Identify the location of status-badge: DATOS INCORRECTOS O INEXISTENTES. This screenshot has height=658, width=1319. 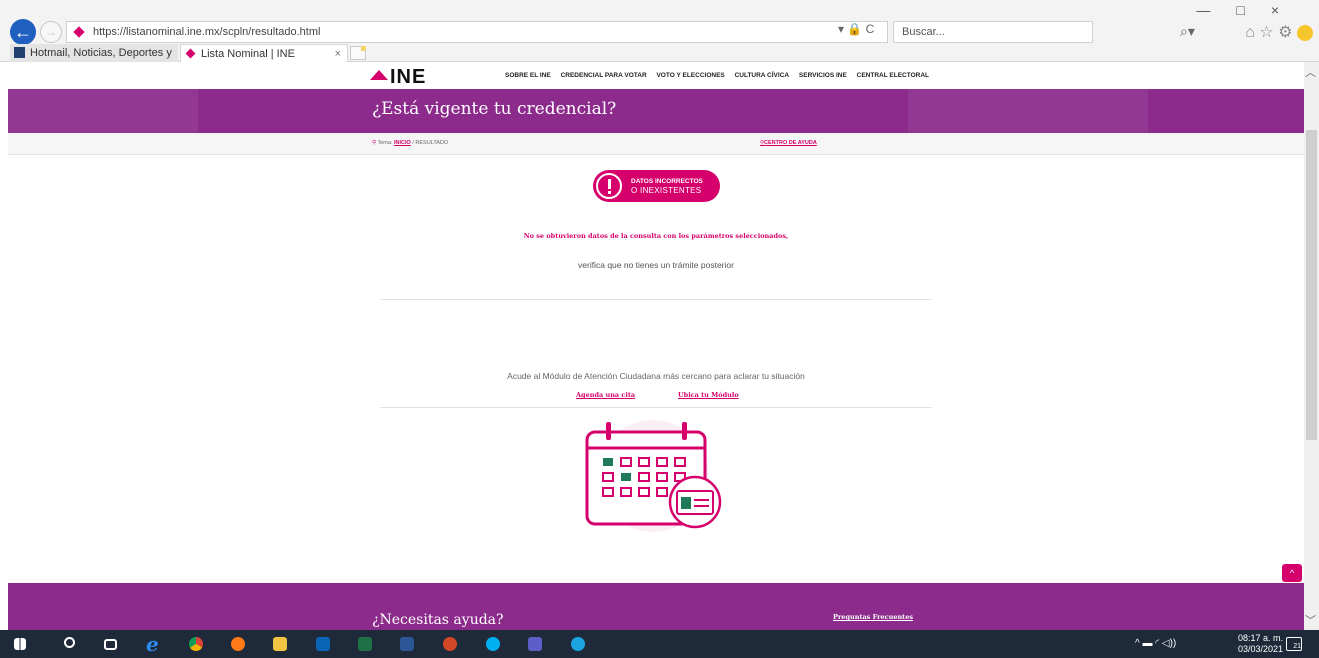
(656, 186).